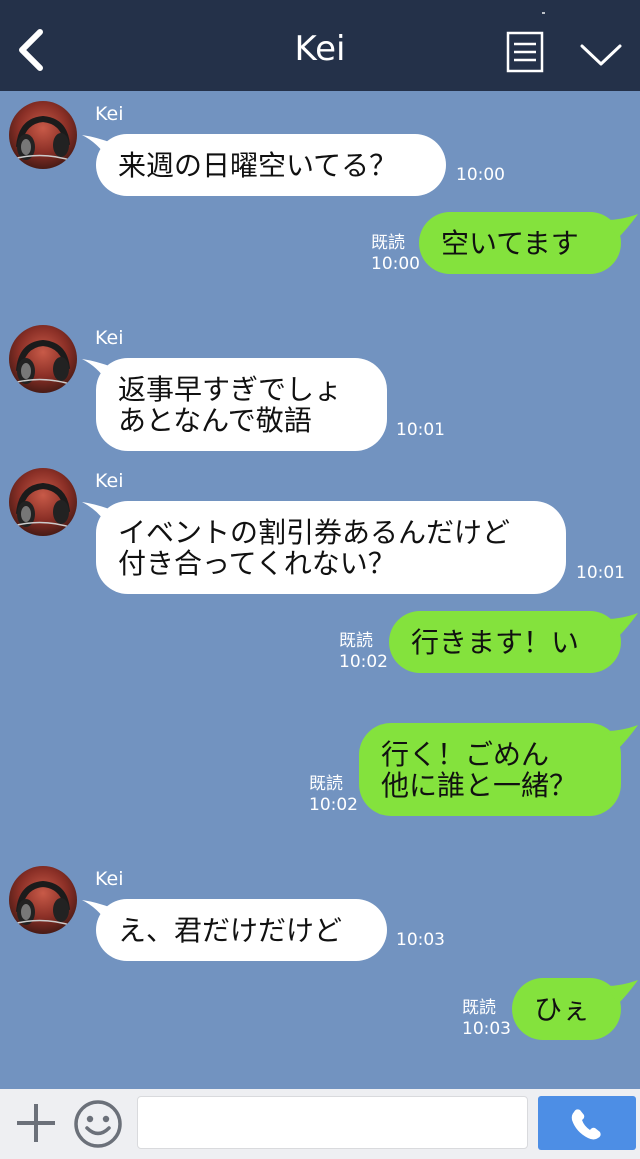 The image size is (640, 1159). Describe the element at coordinates (331, 547) in the screenshot. I see `message-bubble-incoming: イベントの割引券あるんだけど 付き合ってくれない？` at that location.